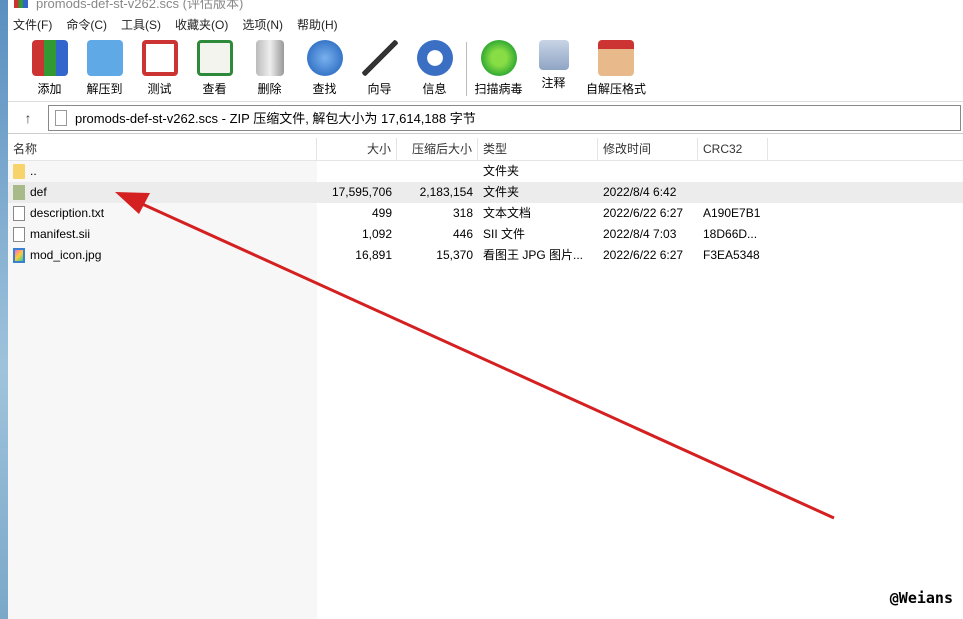  I want to click on cell-packed: 318, so click(462, 213).